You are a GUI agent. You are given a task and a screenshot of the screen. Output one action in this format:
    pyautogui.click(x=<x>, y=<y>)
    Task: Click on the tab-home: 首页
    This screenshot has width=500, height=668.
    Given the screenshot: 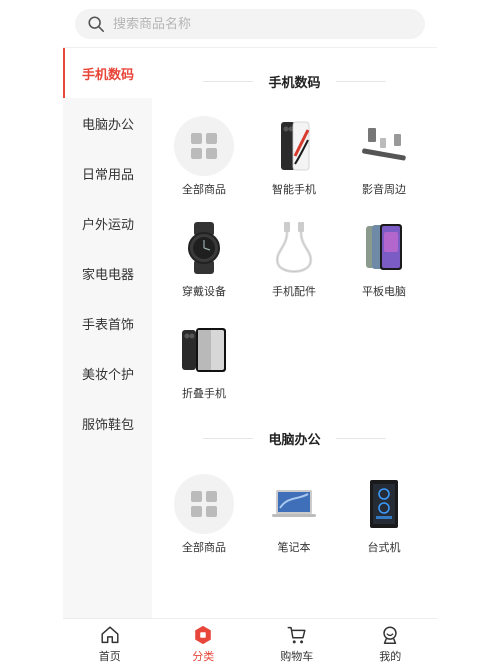 What is the action you would take?
    pyautogui.click(x=110, y=643)
    